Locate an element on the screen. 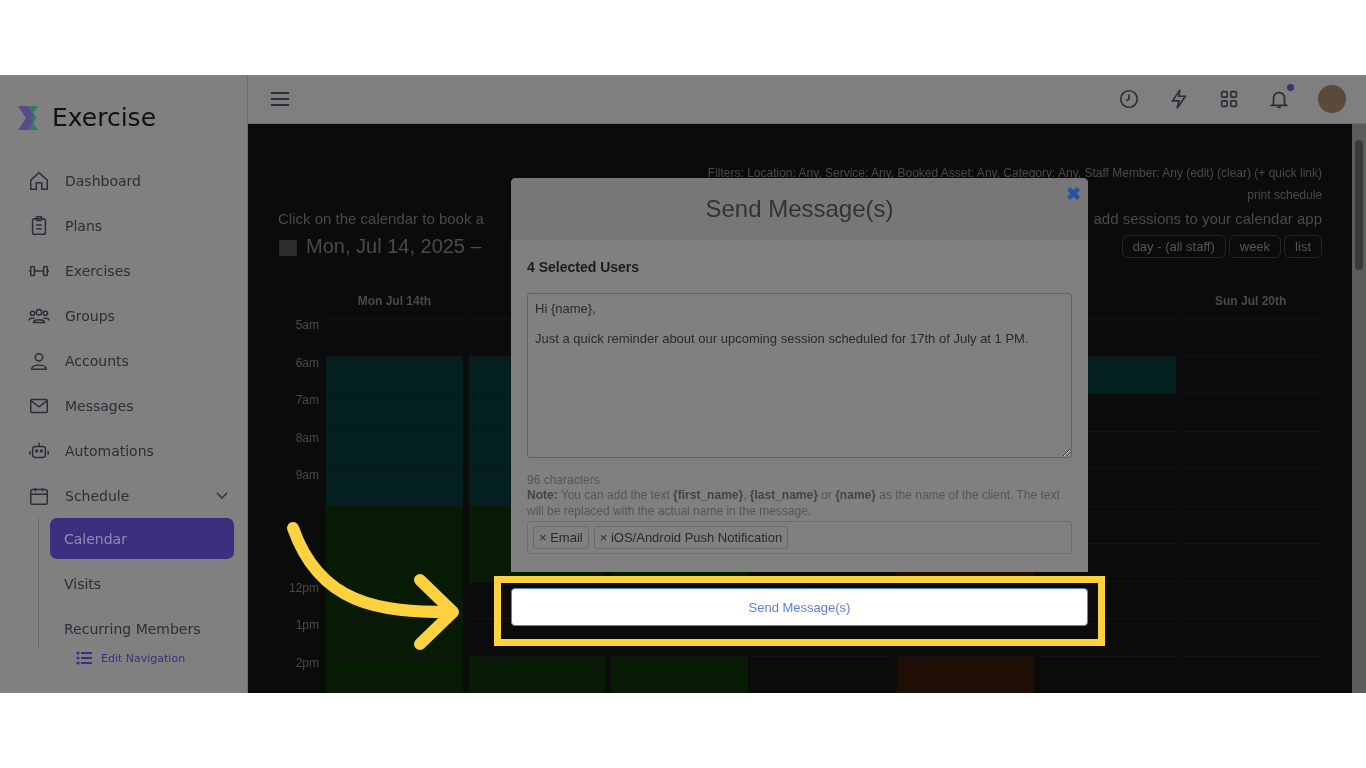 The height and width of the screenshot is (768, 1366). sidebar-item: Accounts is located at coordinates (124, 360).